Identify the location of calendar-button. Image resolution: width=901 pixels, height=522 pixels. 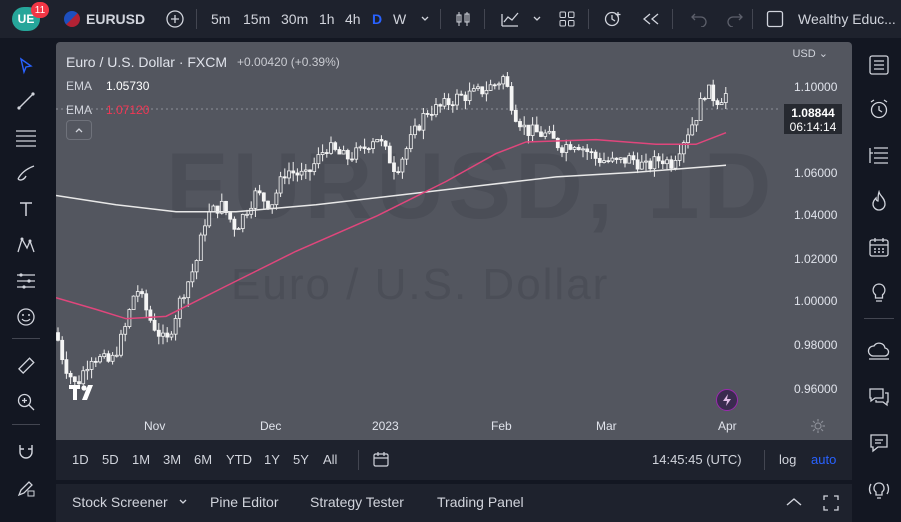
(879, 247).